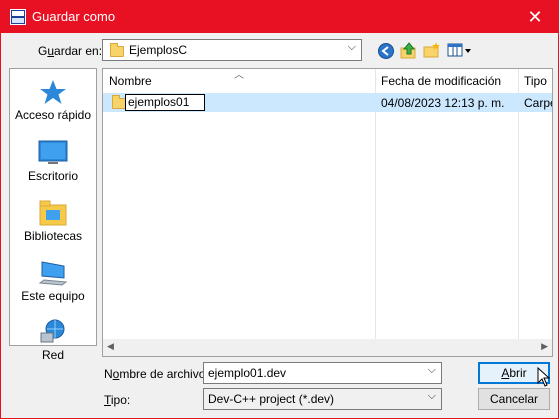  Describe the element at coordinates (247, 373) in the screenshot. I see `filename-value: ejemplo01.dev` at that location.